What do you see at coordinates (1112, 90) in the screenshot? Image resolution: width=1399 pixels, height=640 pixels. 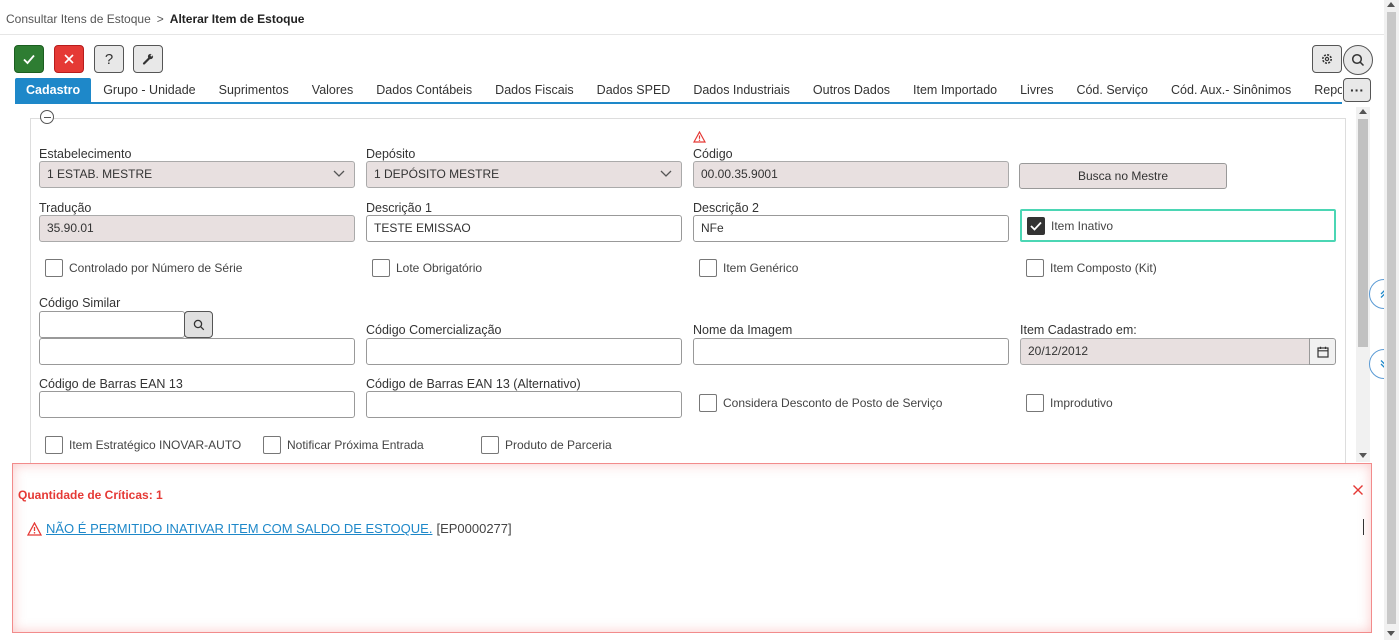 I see `tab-cod-servico: Cód. Serviço` at bounding box center [1112, 90].